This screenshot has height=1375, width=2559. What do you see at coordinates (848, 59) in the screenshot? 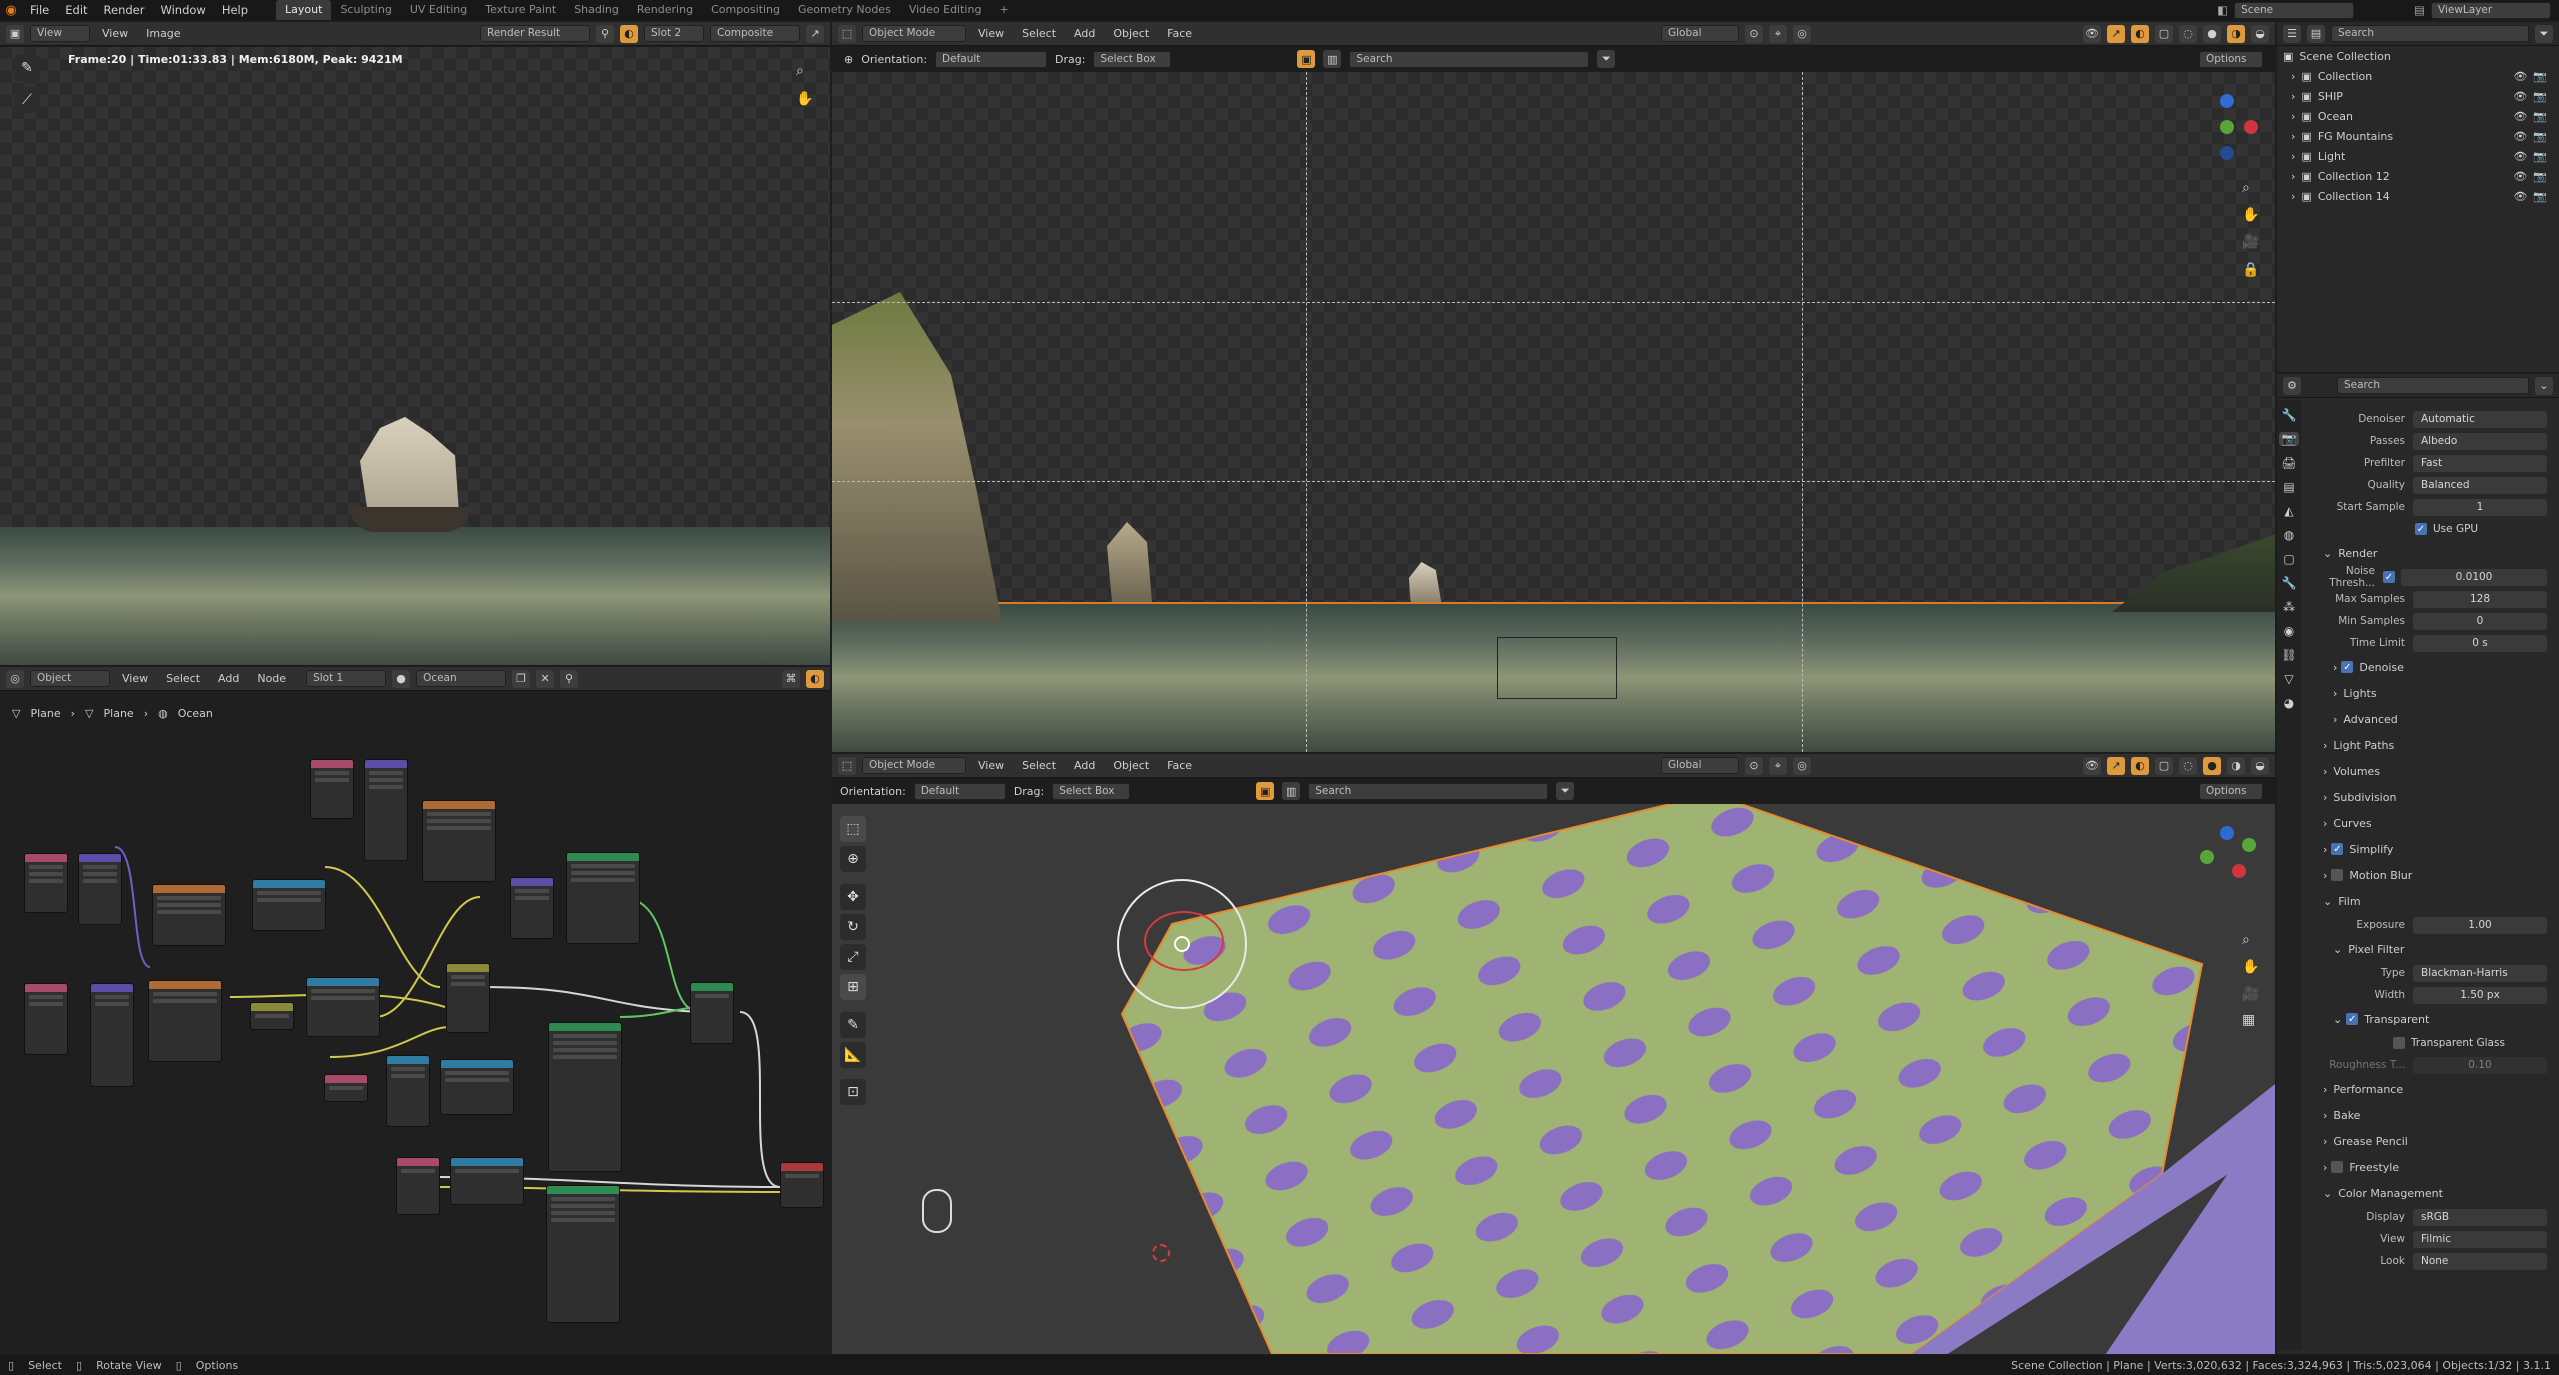
I see `select-tool-icon: ⊕` at bounding box center [848, 59].